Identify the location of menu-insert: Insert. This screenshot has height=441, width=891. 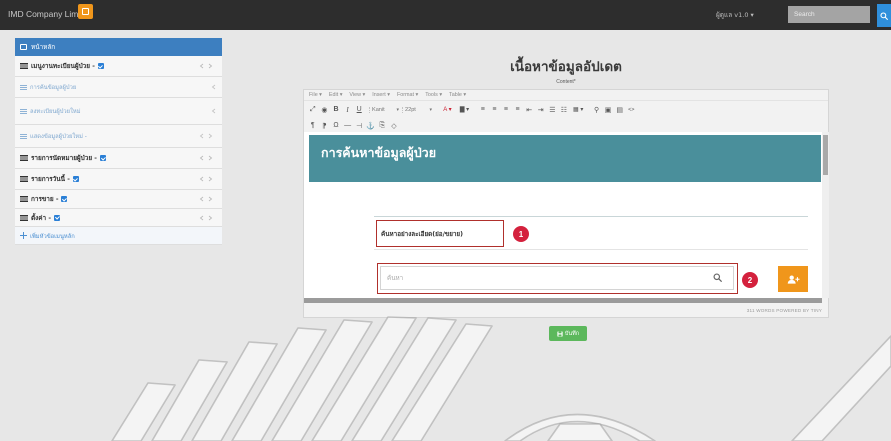
(381, 95).